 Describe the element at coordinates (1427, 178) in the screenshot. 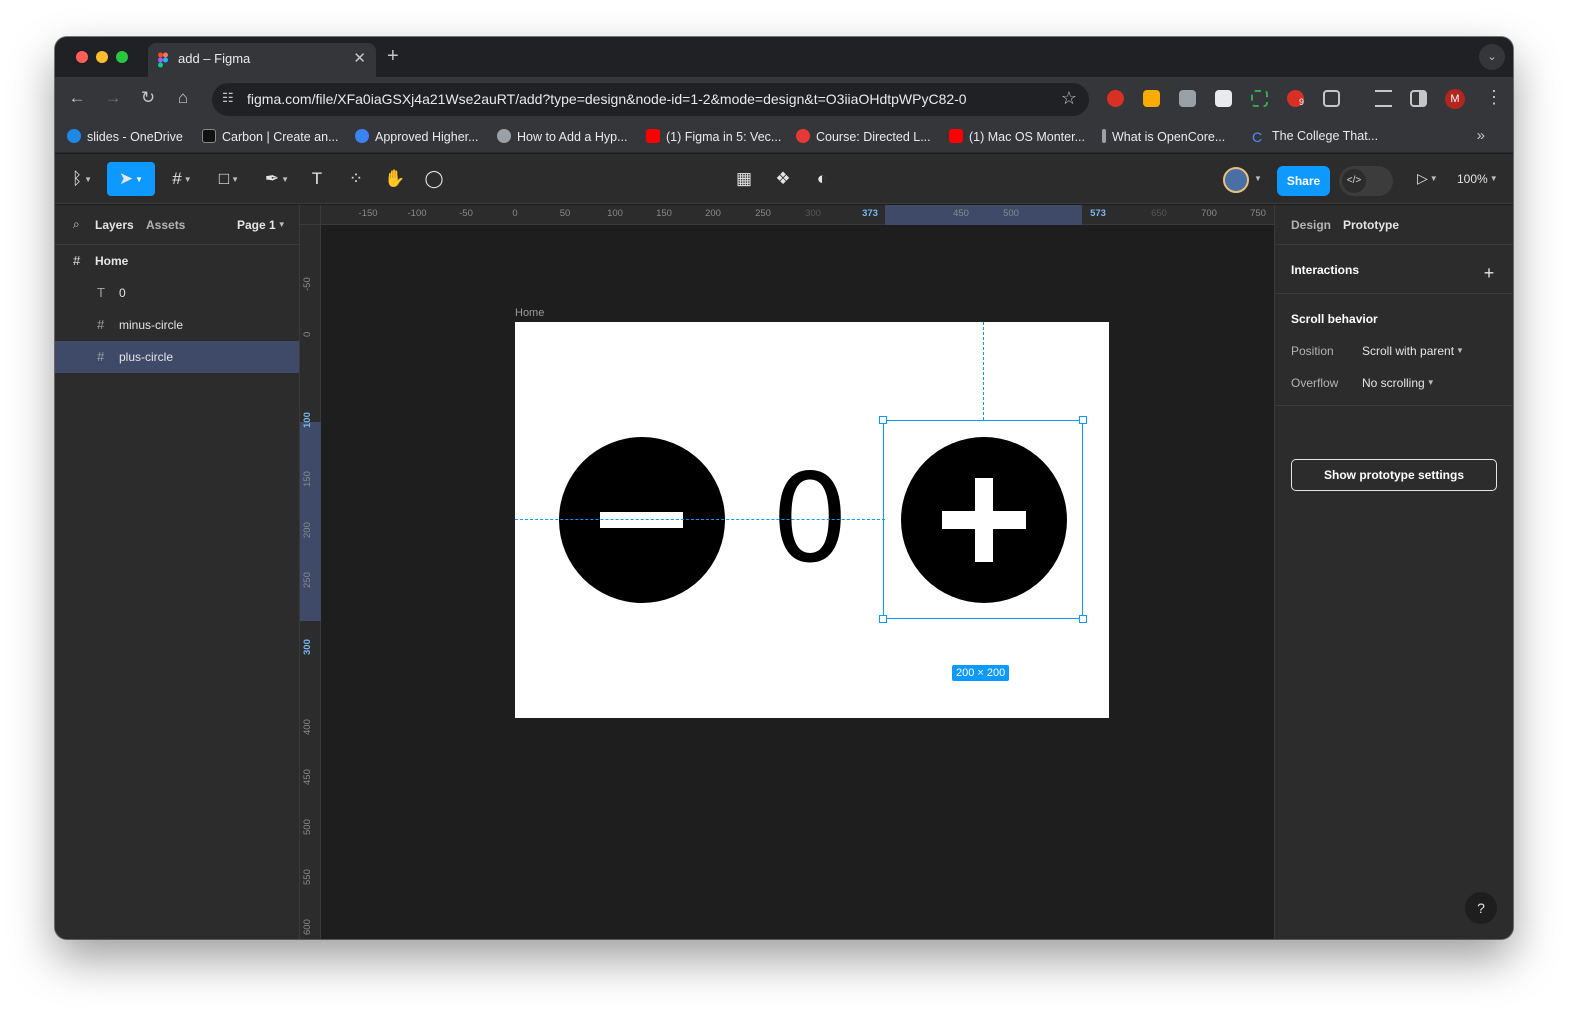

I see `present-play-icon: ▷ ▼` at that location.